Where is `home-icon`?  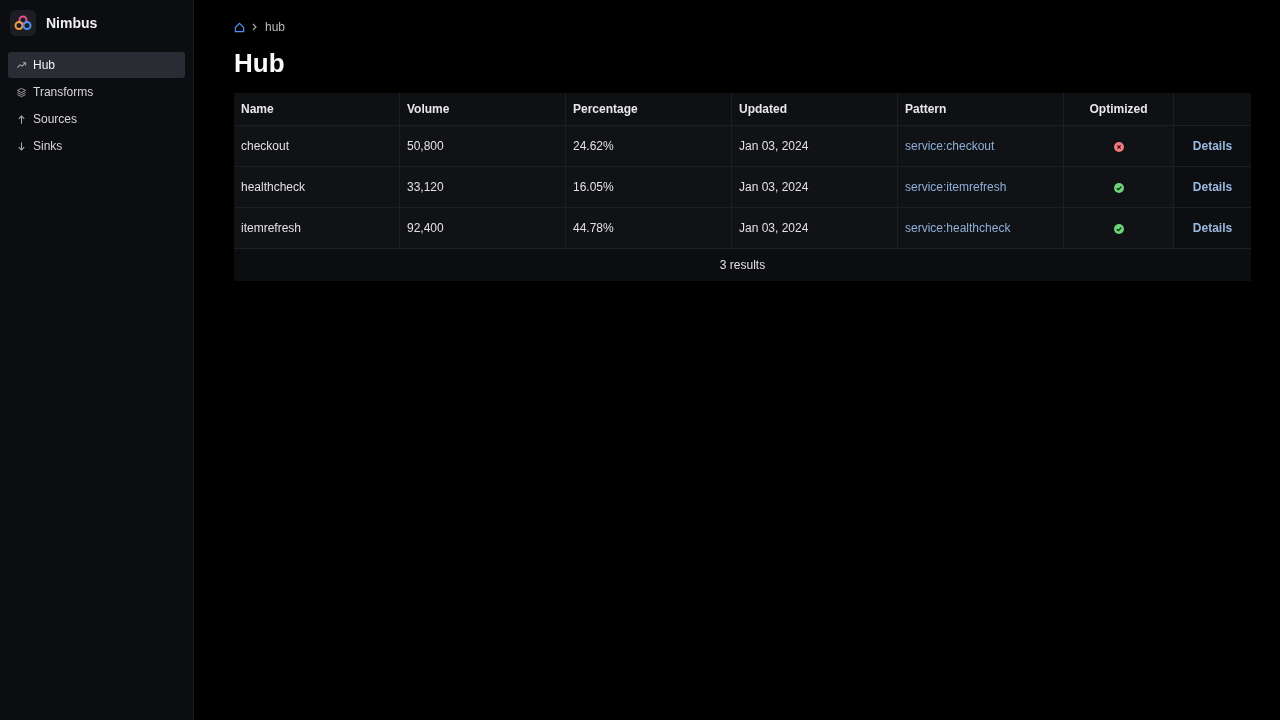
home-icon is located at coordinates (239, 27).